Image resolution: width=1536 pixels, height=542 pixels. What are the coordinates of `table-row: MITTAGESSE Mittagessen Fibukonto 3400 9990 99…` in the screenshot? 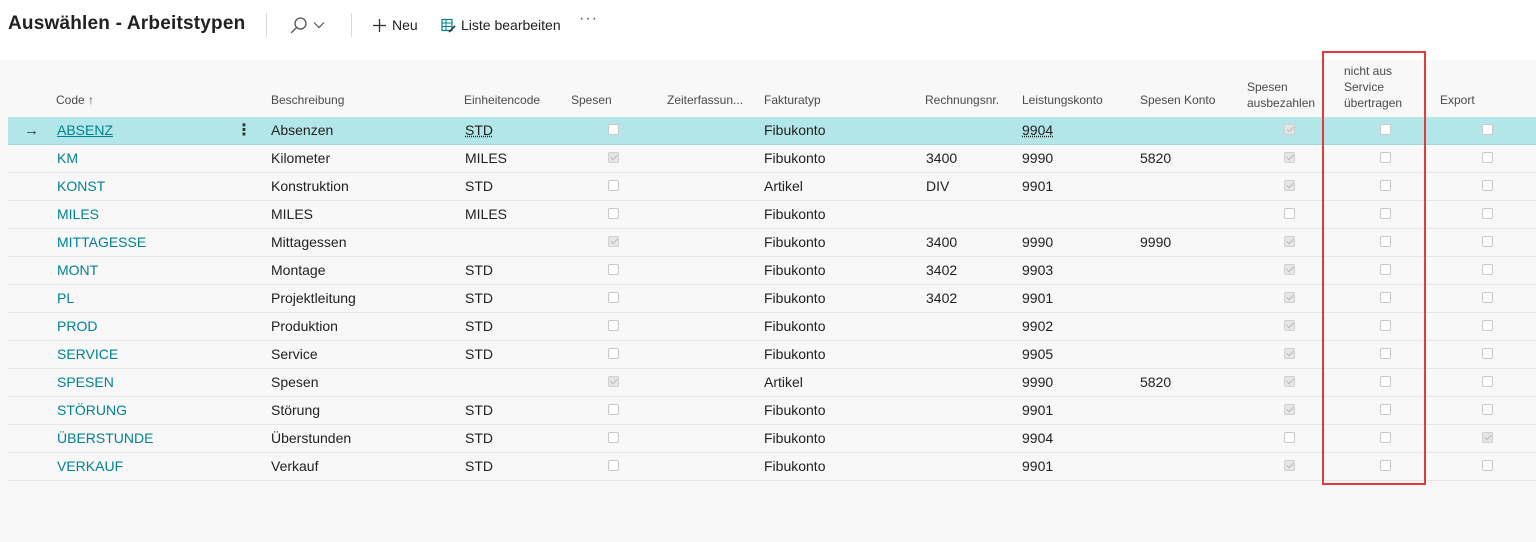 It's located at (772, 243).